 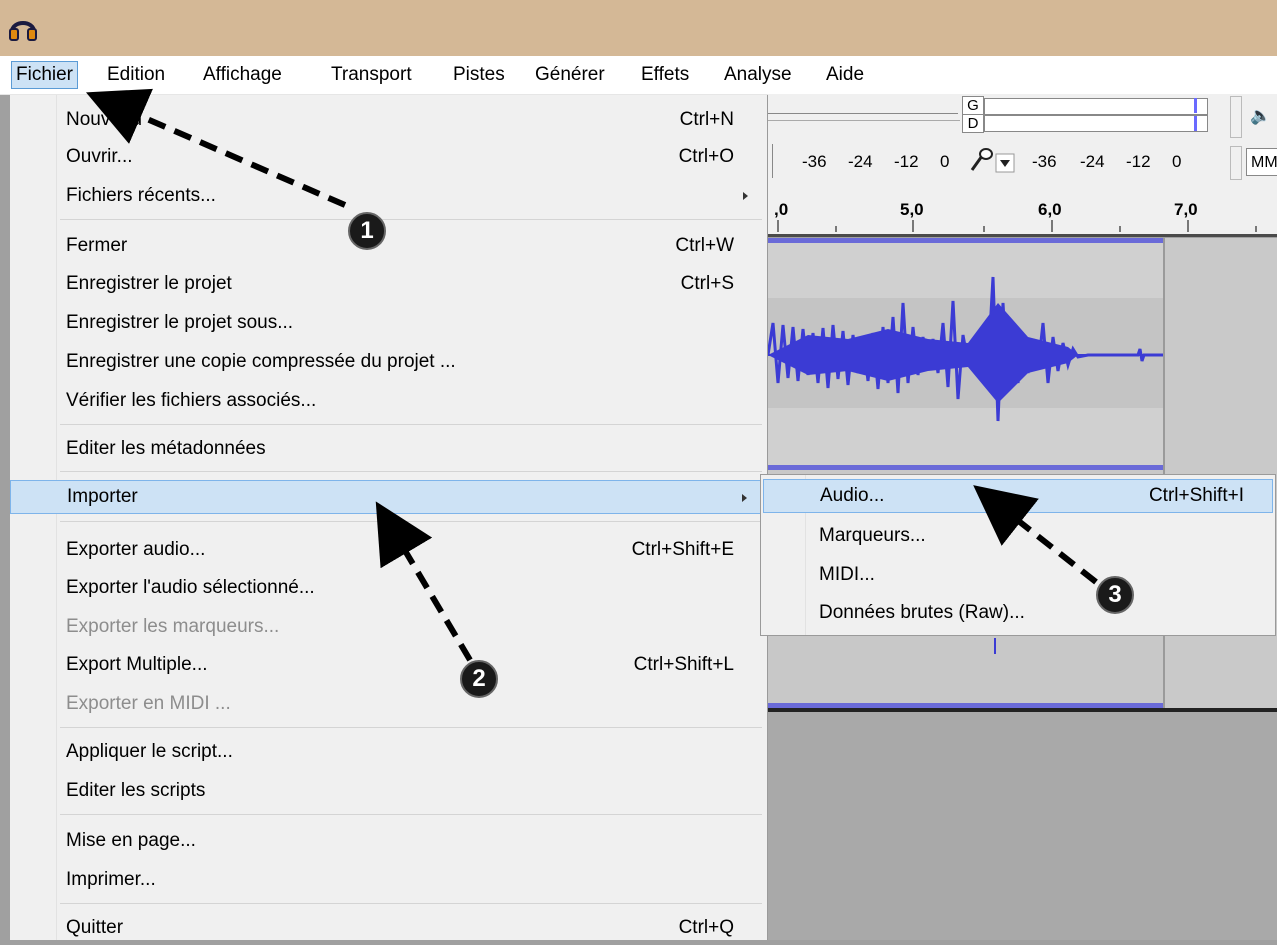 What do you see at coordinates (1017, 226) in the screenshot?
I see `ruler-ticks` at bounding box center [1017, 226].